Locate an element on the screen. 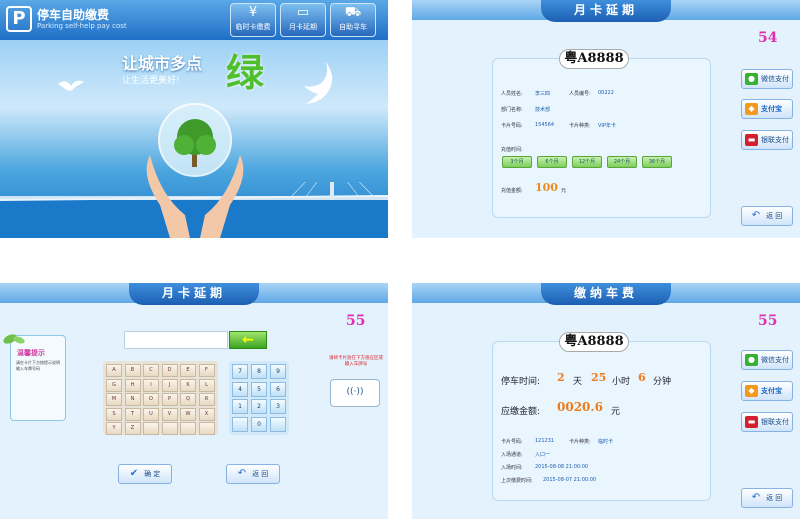 Image resolution: width=800 pixels, height=519 pixels. slogan-sub: 让生活更美好! is located at coordinates (151, 81).